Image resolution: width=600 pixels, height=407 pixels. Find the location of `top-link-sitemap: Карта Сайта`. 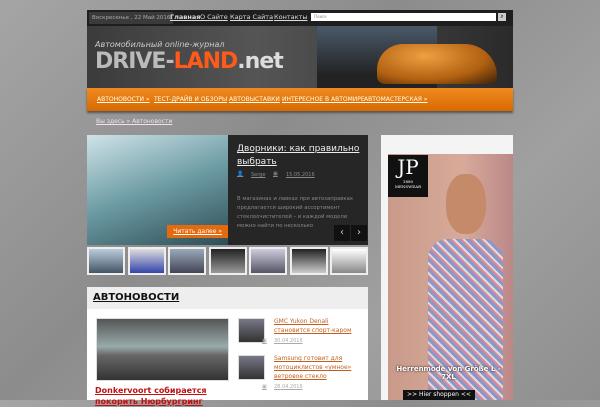

top-link-sitemap: Карта Сайта is located at coordinates (251, 17).